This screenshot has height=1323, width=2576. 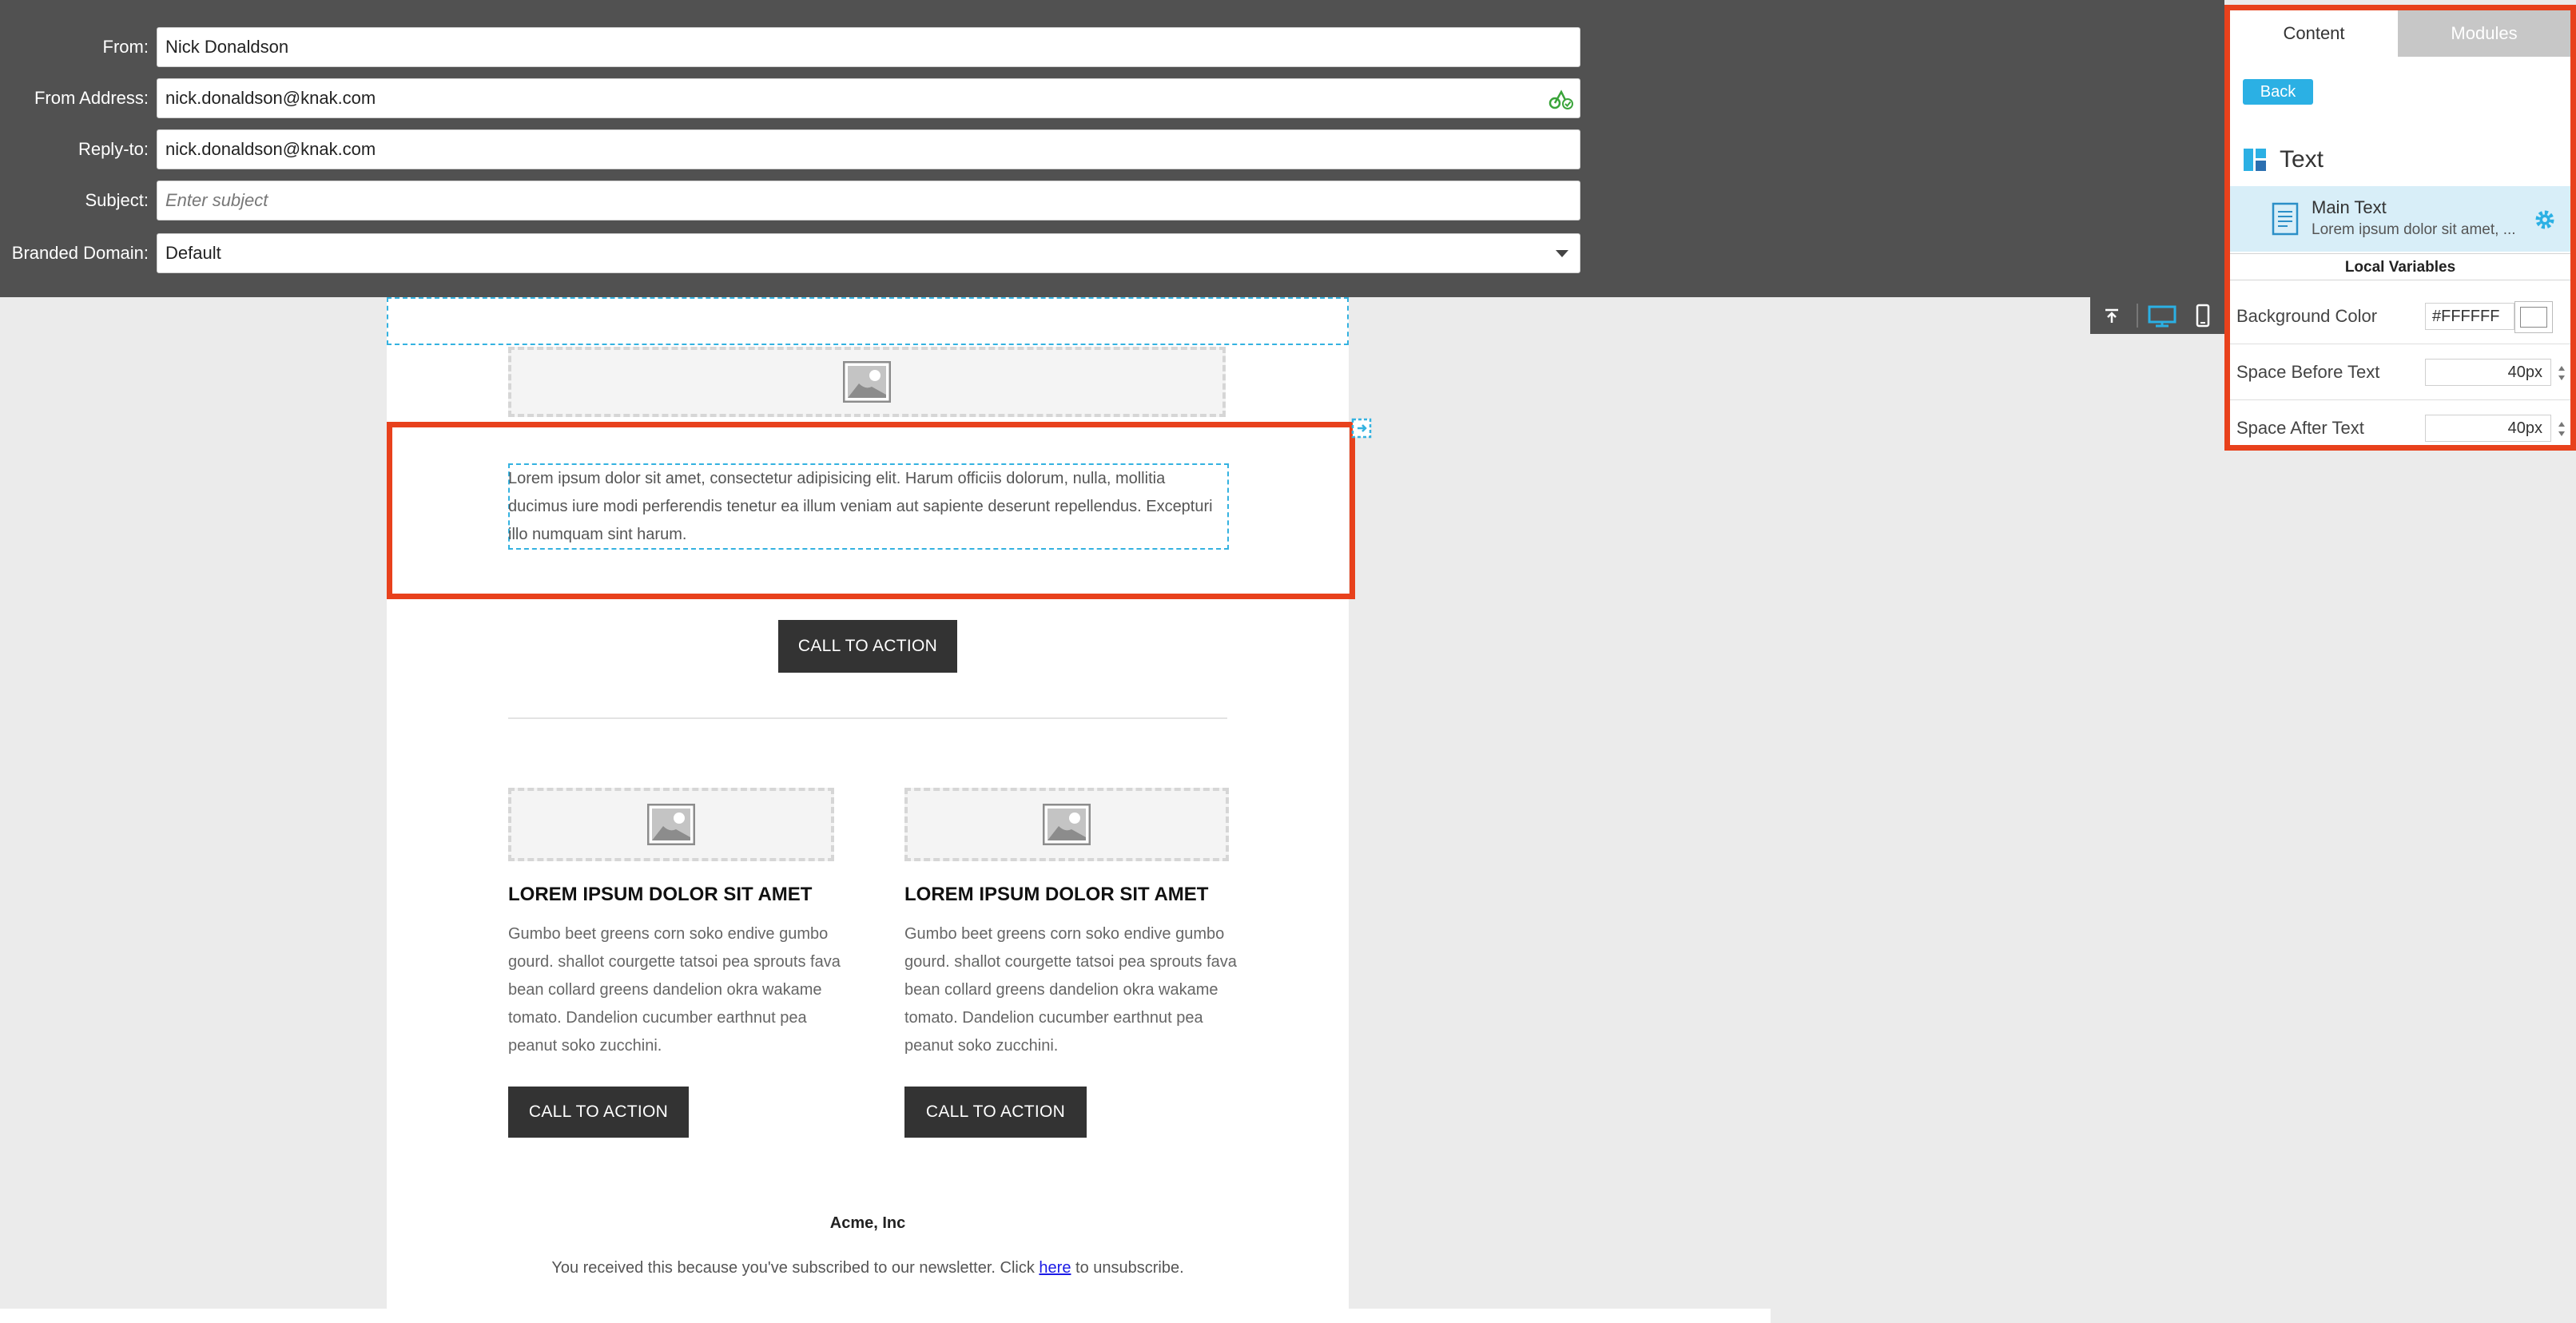 What do you see at coordinates (598, 1112) in the screenshot?
I see `column-1-cta-button: CALL TO ACTION` at bounding box center [598, 1112].